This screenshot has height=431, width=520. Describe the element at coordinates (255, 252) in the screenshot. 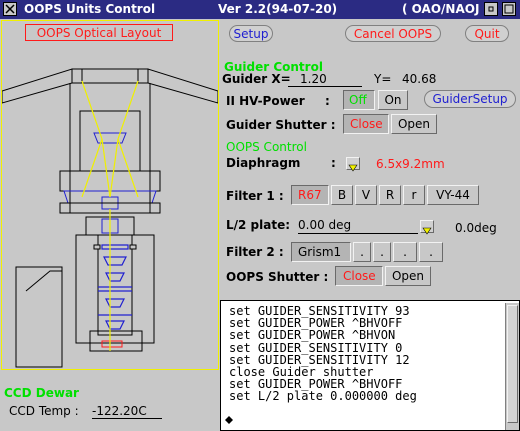

I see `filter2-label: Filter 2 :` at that location.